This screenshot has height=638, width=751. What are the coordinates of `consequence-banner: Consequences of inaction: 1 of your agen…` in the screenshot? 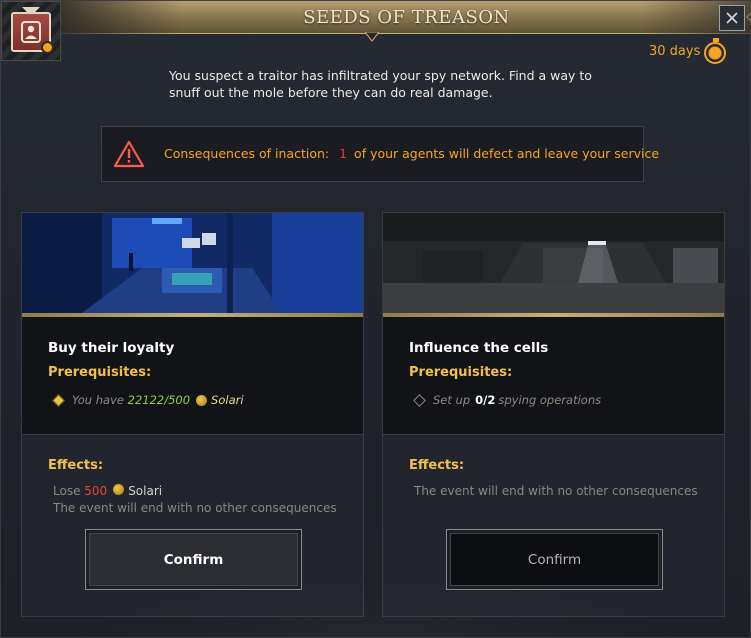 It's located at (380, 154).